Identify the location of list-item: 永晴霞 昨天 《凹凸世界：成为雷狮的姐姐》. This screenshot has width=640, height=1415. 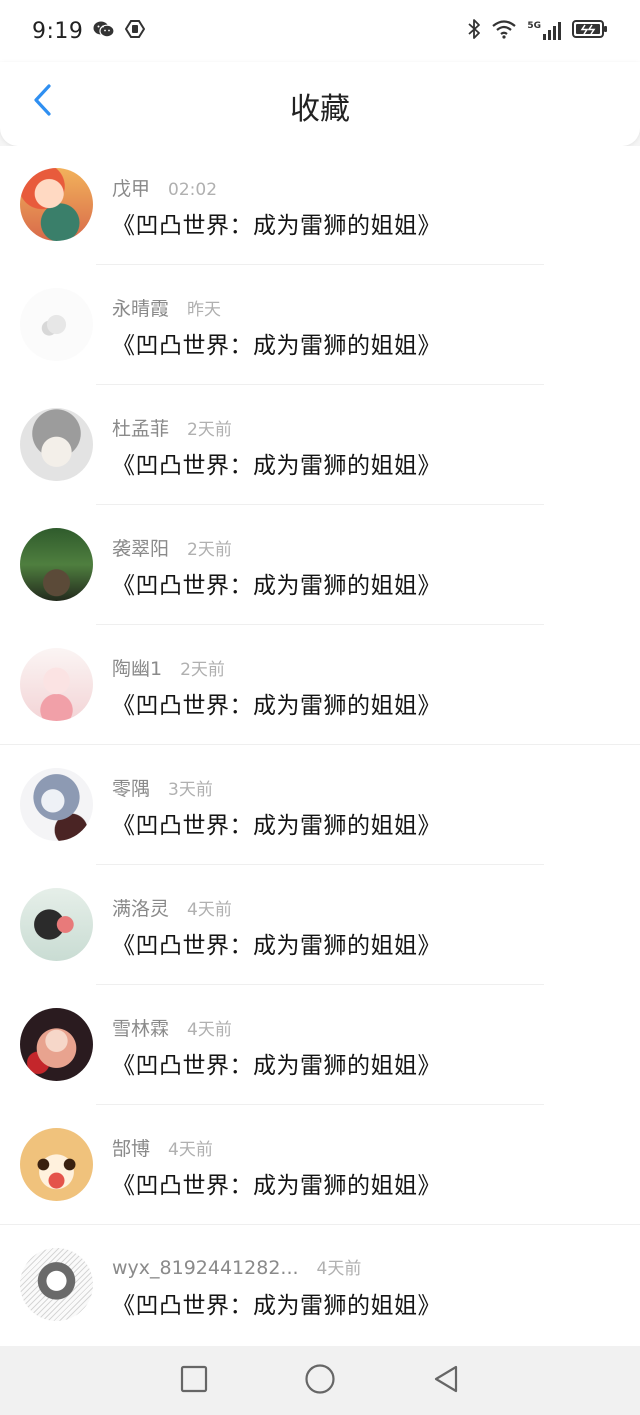
(320, 325).